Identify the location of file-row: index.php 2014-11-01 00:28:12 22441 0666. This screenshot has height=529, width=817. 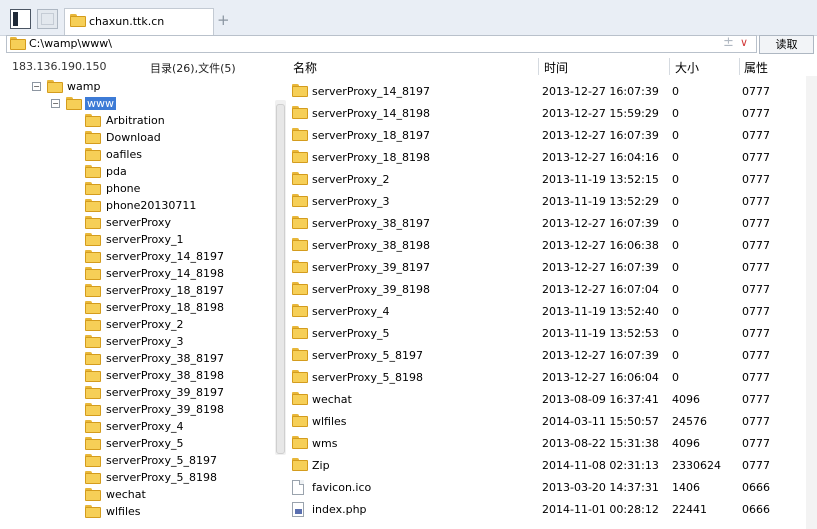
(546, 509).